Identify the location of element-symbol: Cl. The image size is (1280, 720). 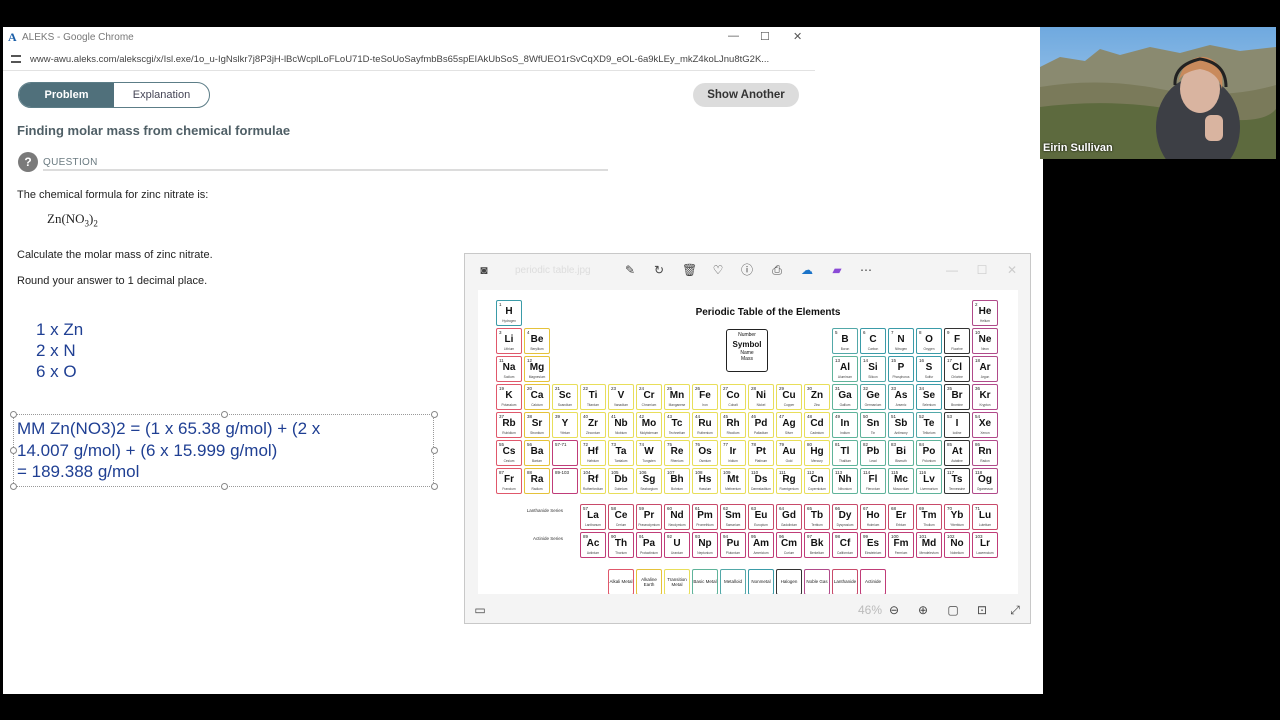
(957, 367).